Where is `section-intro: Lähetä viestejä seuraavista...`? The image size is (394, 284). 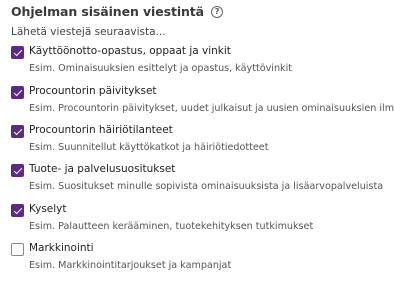 section-intro: Lähetä viestejä seuraavista... is located at coordinates (88, 32).